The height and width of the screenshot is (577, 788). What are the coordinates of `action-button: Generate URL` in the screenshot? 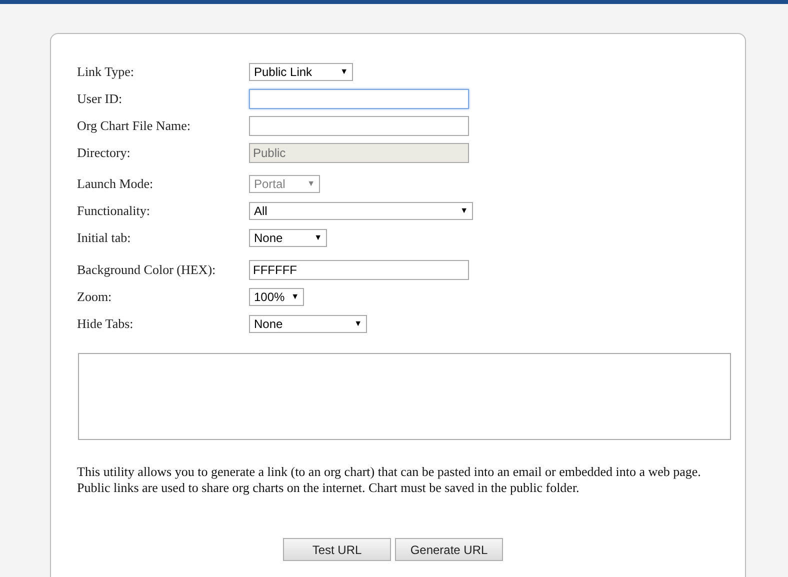 It's located at (449, 549).